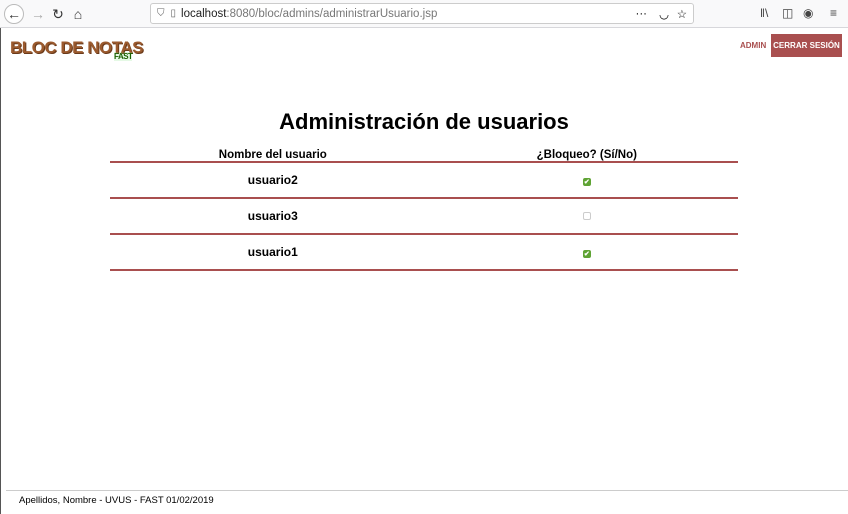 Image resolution: width=848 pixels, height=514 pixels. I want to click on admin-link: ADMIN, so click(753, 45).